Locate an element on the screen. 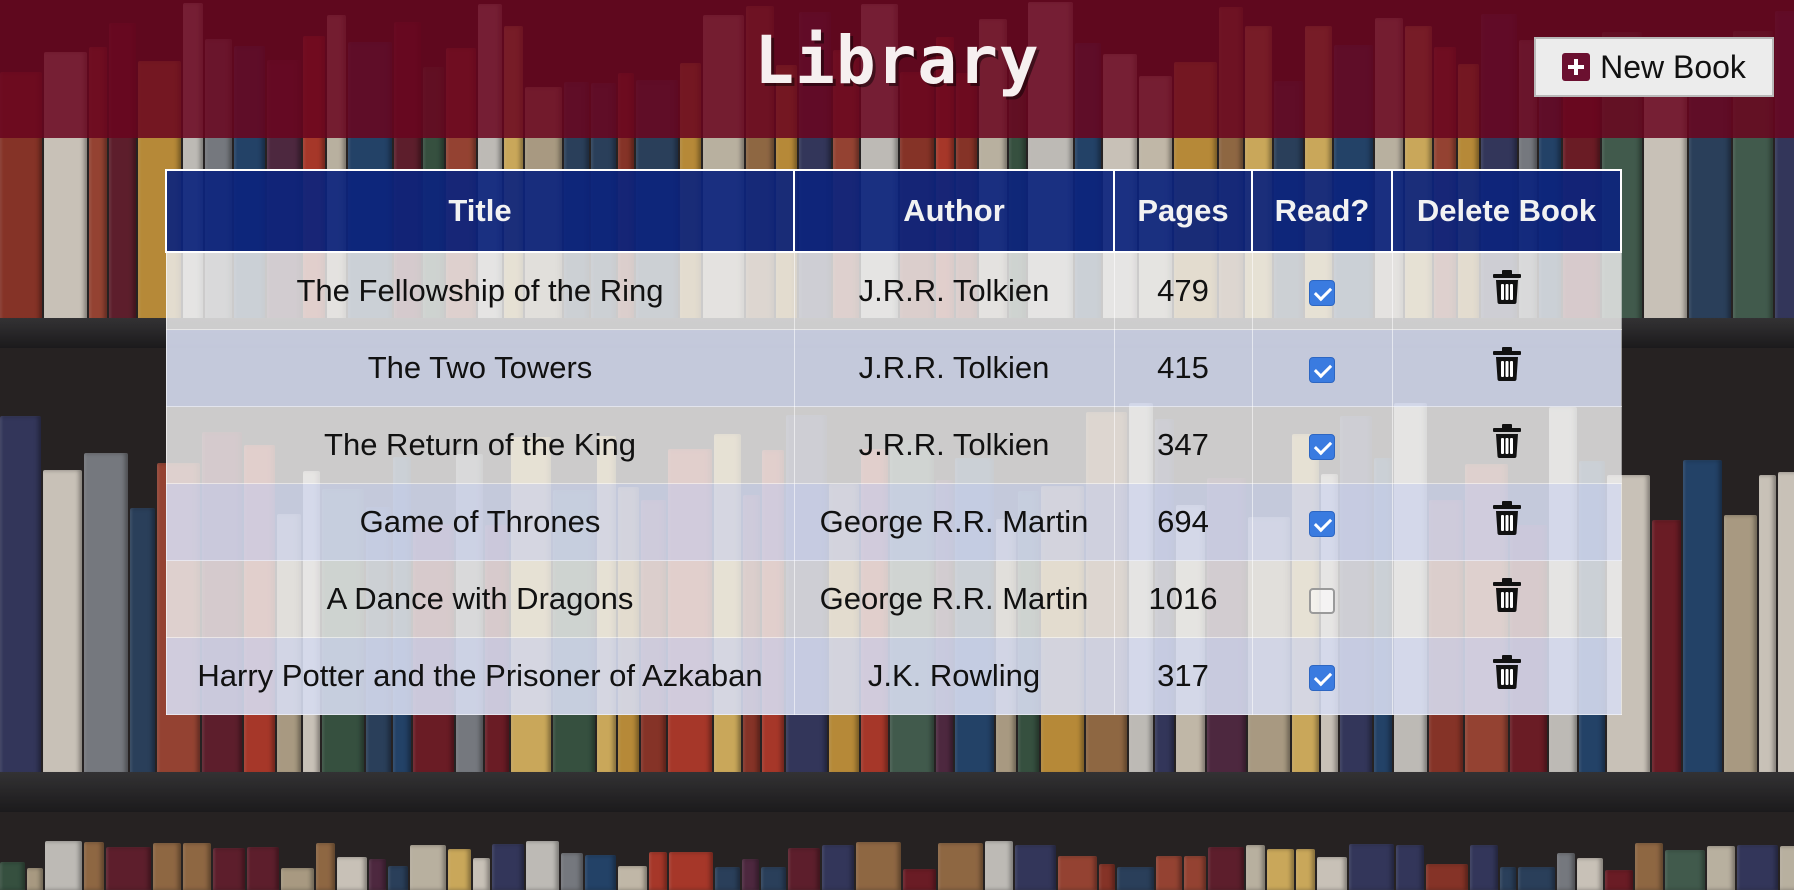 The width and height of the screenshot is (1794, 890). column-header-author: Author is located at coordinates (954, 211).